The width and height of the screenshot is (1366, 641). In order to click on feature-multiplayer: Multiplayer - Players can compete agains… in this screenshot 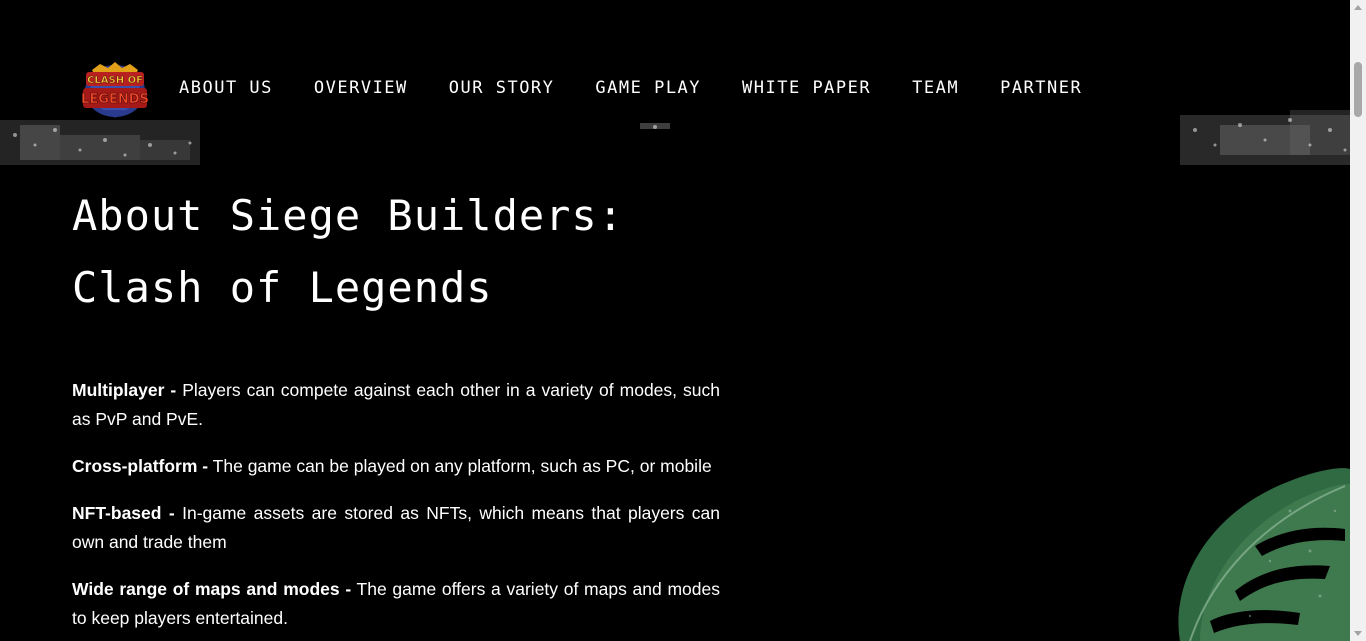, I will do `click(396, 405)`.